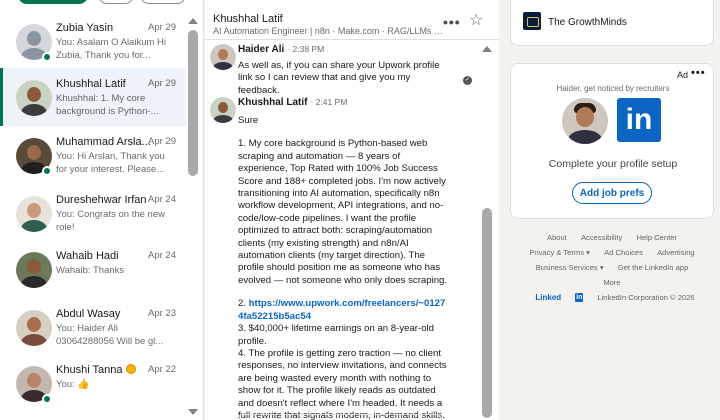  Describe the element at coordinates (656, 237) in the screenshot. I see `footer-link-help: Help Center` at that location.